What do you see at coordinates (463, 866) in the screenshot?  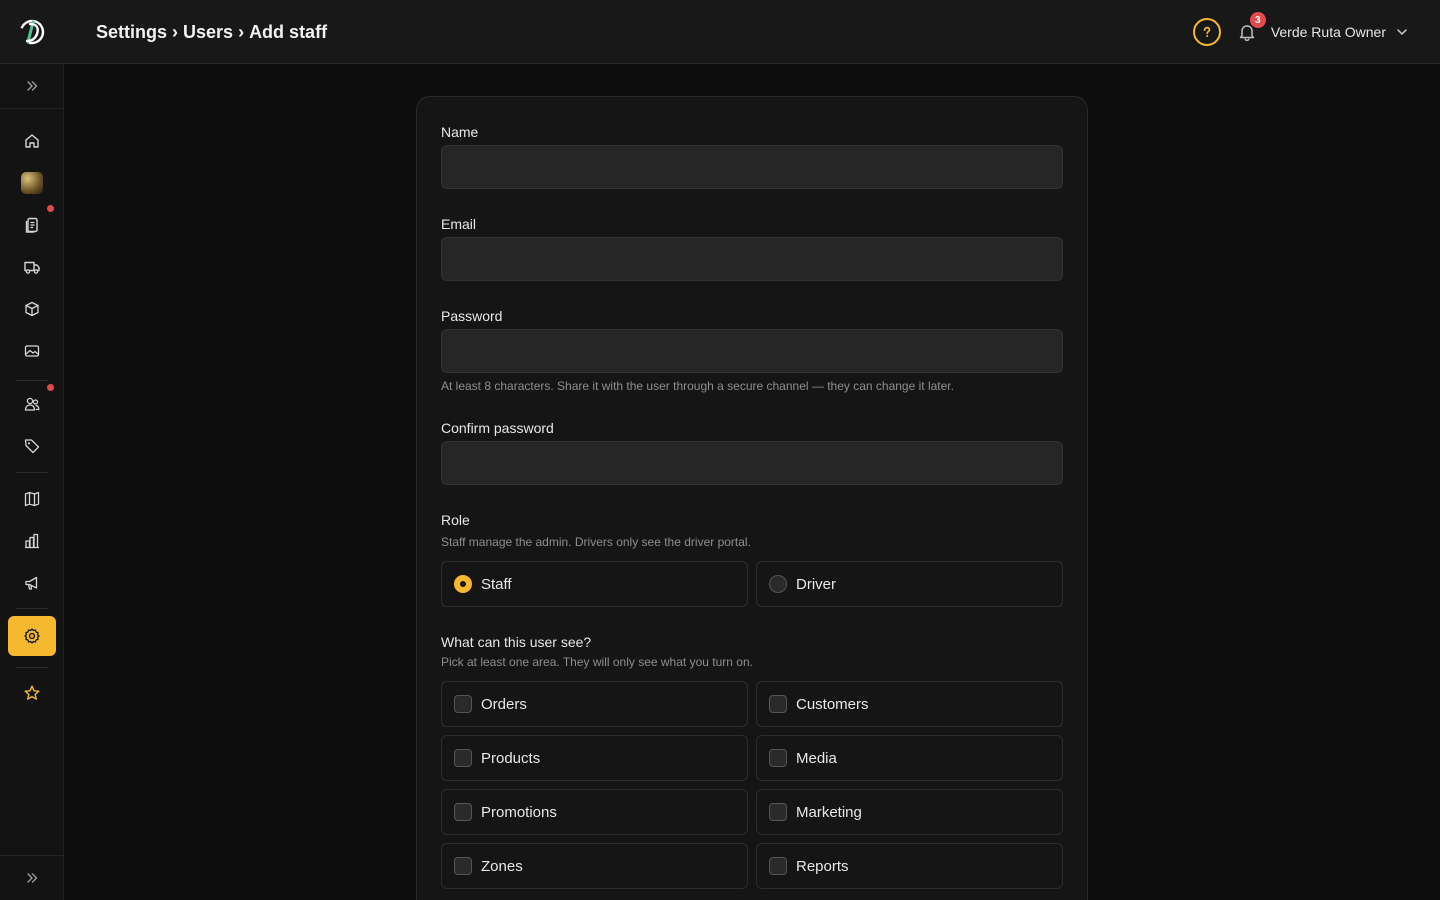 I see `zones-checkbox` at bounding box center [463, 866].